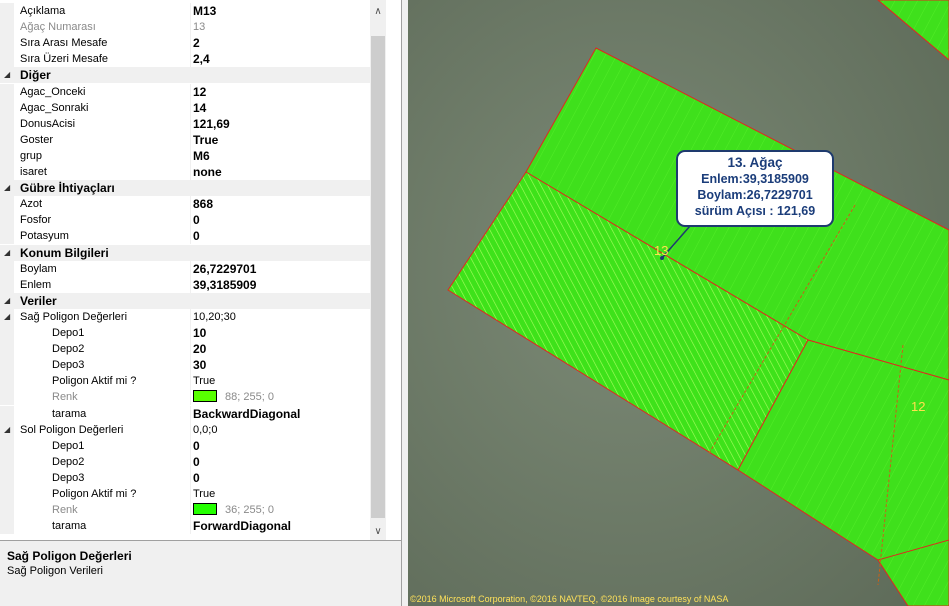  Describe the element at coordinates (224, 269) in the screenshot. I see `property-value: 26,7229701` at that location.